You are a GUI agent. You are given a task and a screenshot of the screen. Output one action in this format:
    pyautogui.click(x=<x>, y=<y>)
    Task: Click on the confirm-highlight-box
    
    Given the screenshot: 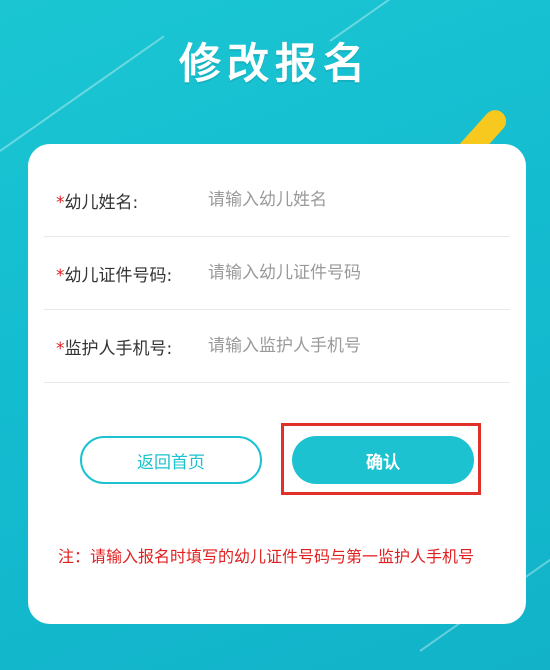 What is the action you would take?
    pyautogui.click(x=381, y=459)
    